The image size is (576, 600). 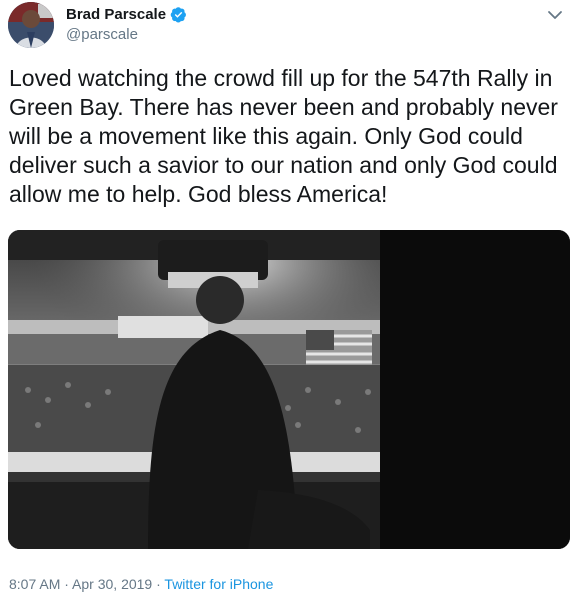 I want to click on name-row: Brad Parscale, so click(x=126, y=14).